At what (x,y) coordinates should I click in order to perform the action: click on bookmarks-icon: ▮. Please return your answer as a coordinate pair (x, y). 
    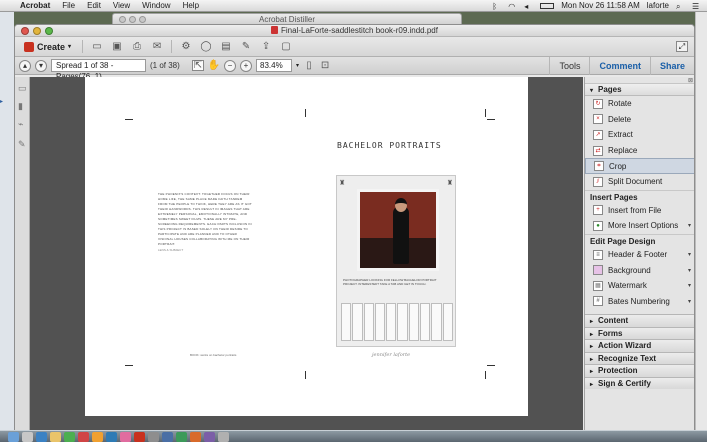
    Looking at the image, I should click on (22, 106).